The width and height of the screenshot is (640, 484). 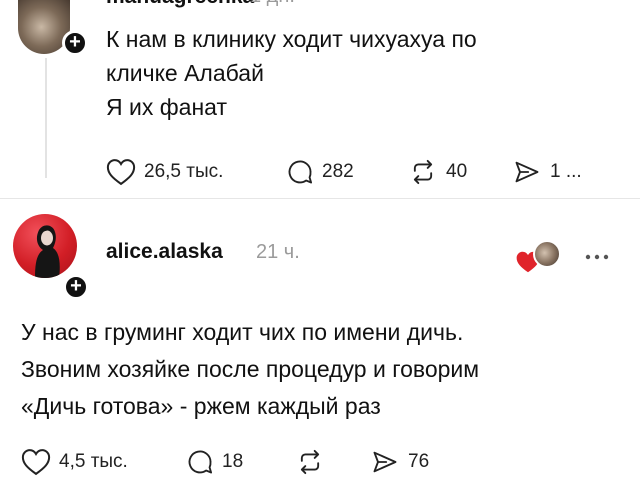 What do you see at coordinates (278, 252) in the screenshot?
I see `post-time: 21 ч.` at bounding box center [278, 252].